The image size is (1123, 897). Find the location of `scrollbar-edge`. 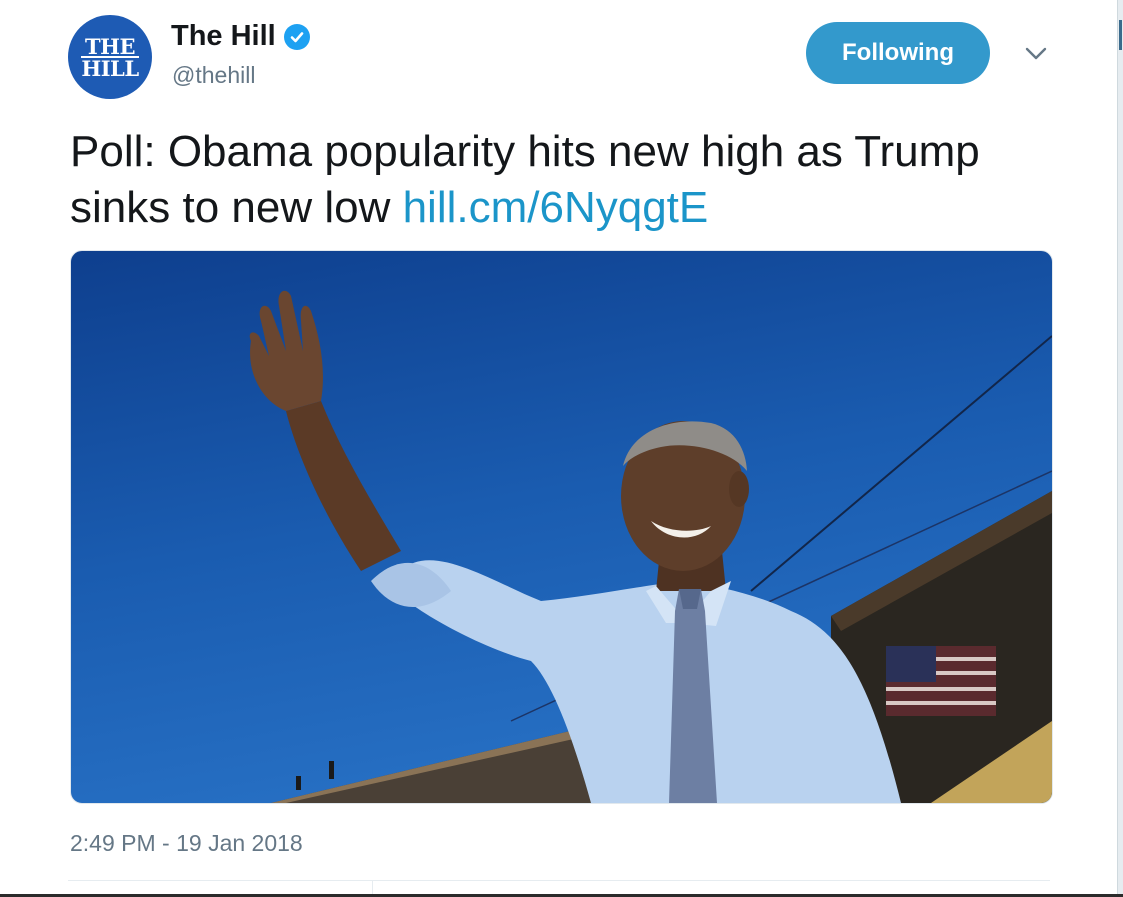

scrollbar-edge is located at coordinates (1120, 448).